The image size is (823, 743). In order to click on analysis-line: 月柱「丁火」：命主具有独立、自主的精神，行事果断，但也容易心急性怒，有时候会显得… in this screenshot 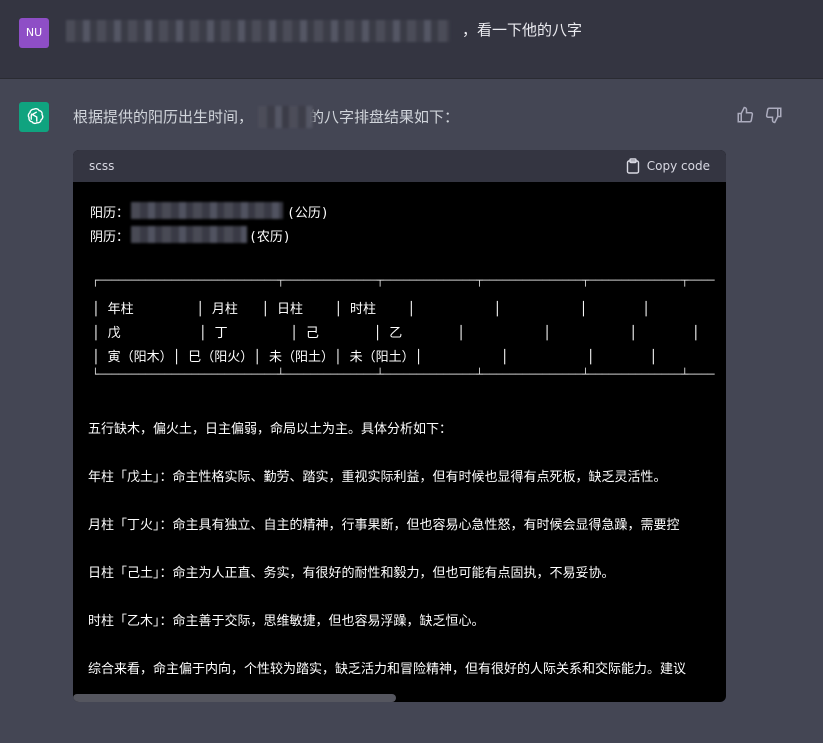, I will do `click(384, 525)`.